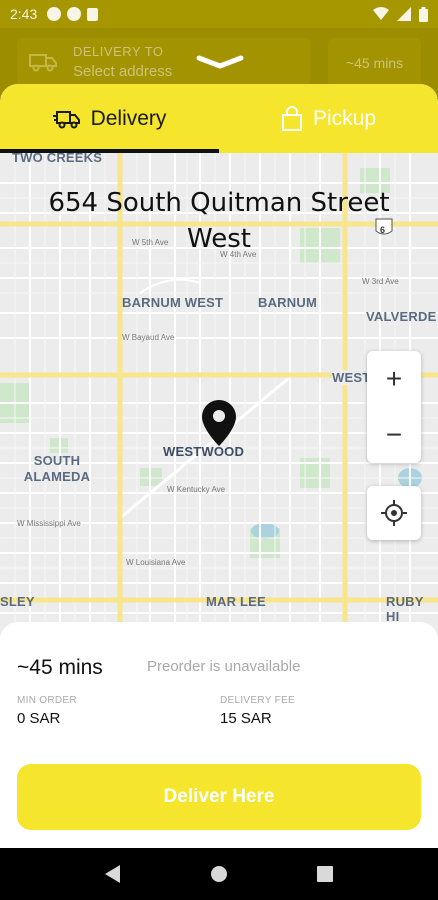  Describe the element at coordinates (291, 118) in the screenshot. I see `bag-icon` at that location.